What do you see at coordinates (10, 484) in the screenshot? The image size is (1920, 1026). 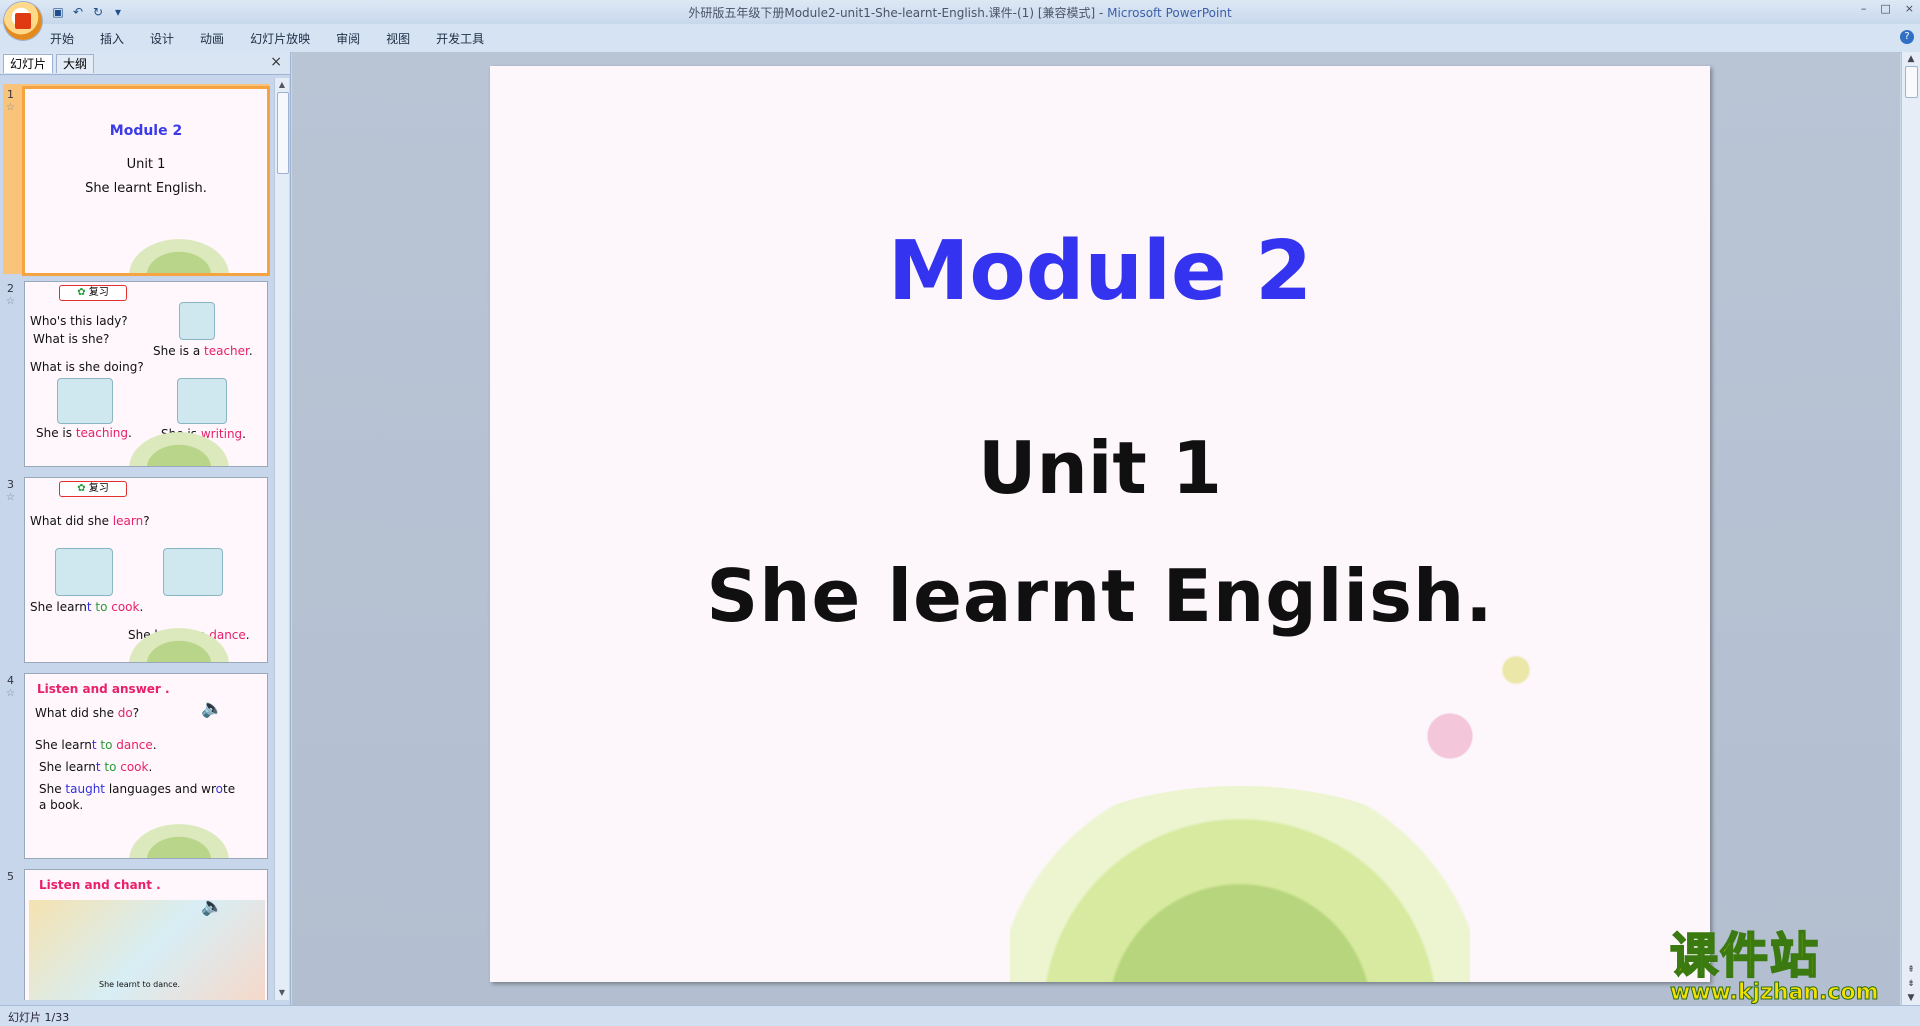 I see `thumb-number: 3` at bounding box center [10, 484].